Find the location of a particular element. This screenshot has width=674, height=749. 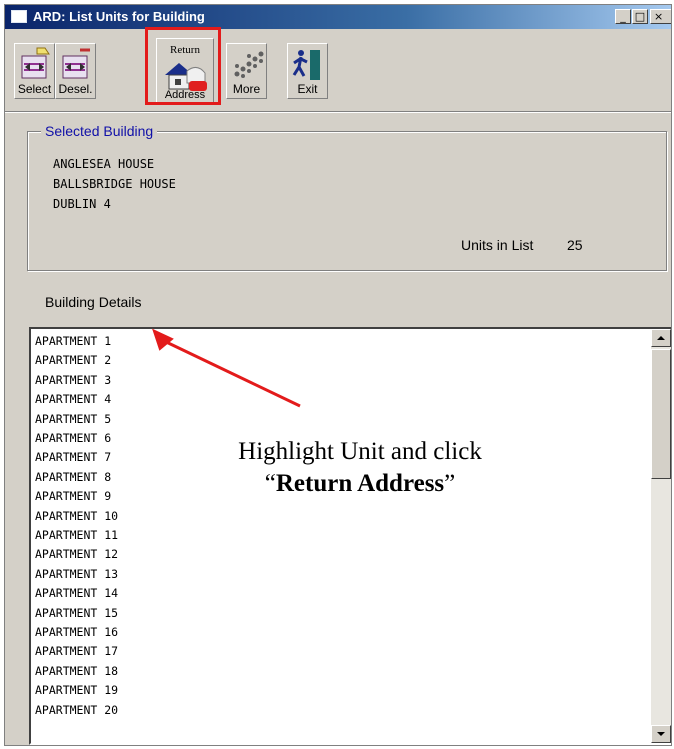

quote-open: “ is located at coordinates (270, 483).